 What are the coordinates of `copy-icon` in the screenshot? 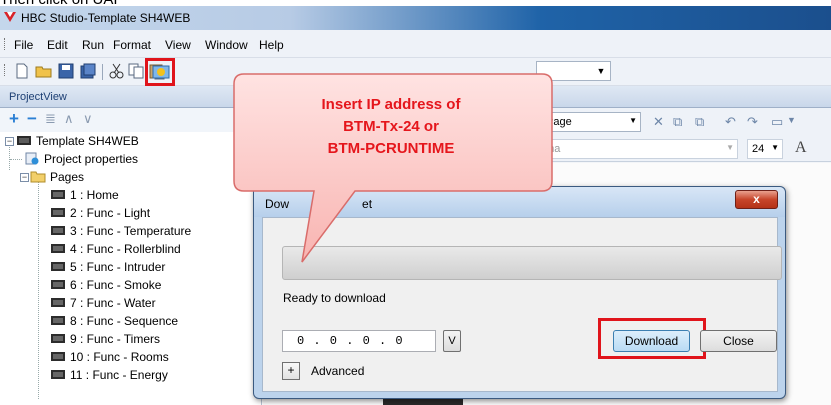 It's located at (136, 71).